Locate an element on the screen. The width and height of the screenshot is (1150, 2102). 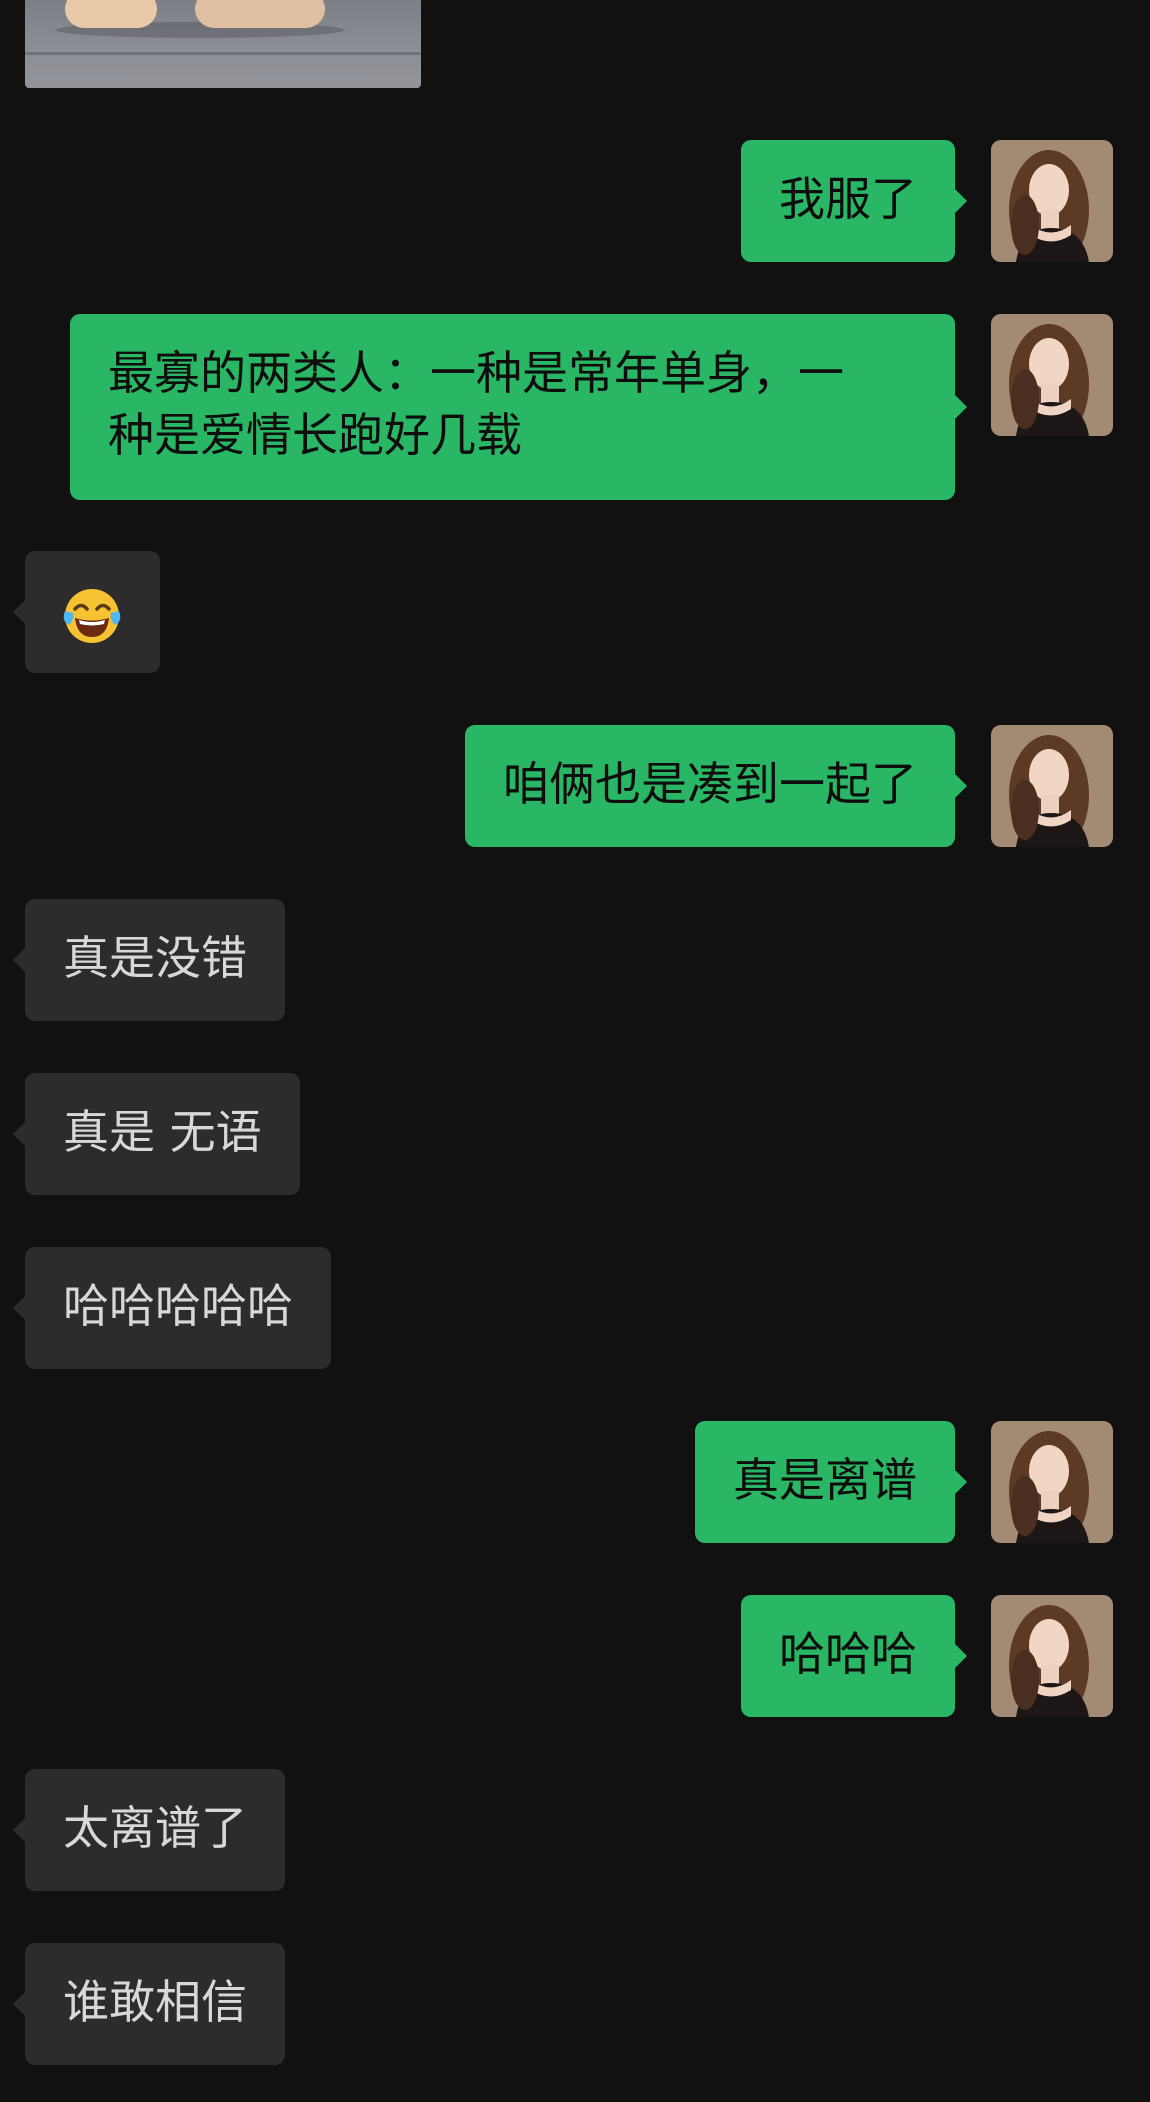
incoming-message-bubble: 谁敢相信 is located at coordinates (149, 2004).